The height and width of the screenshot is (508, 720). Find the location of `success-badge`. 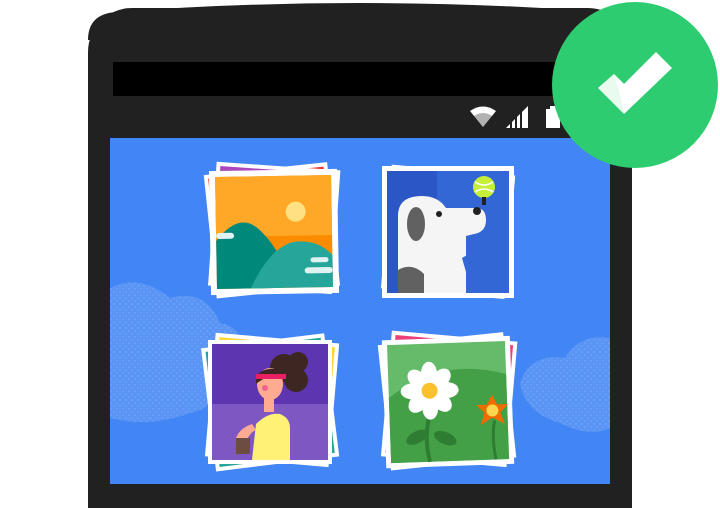

success-badge is located at coordinates (635, 85).